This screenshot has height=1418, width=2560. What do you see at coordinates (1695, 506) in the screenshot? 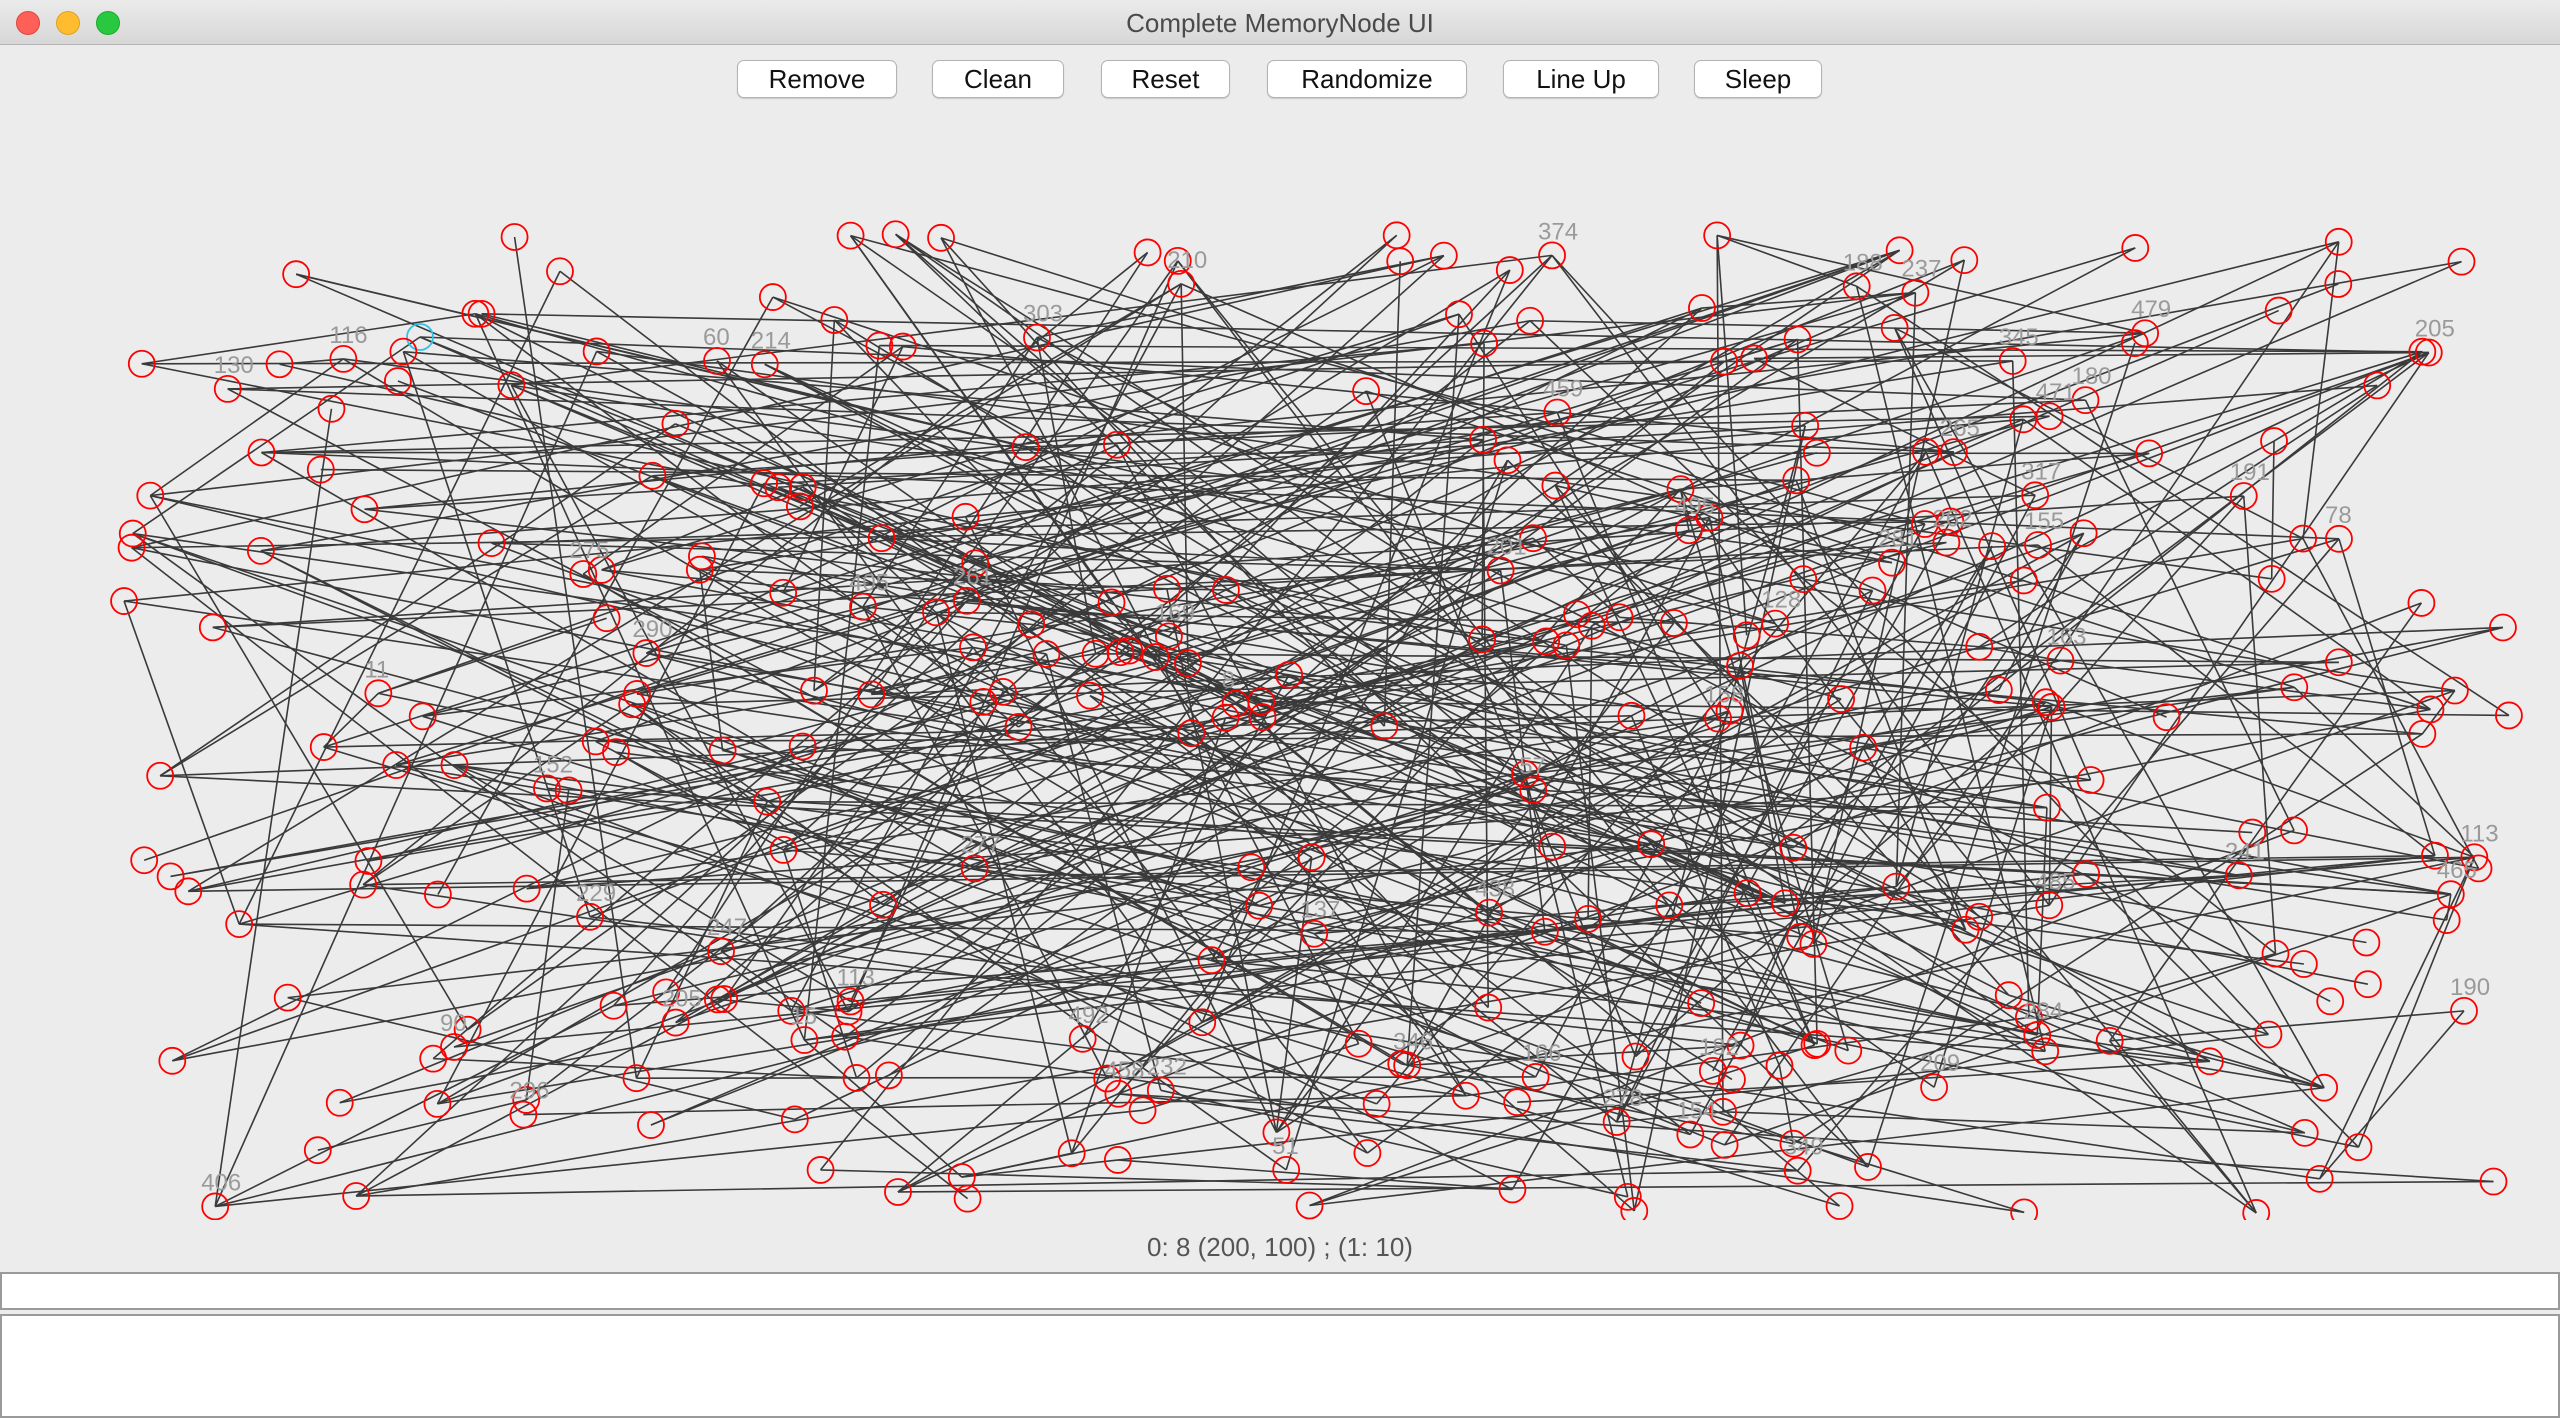
I see `memory-node-label: 495` at bounding box center [1695, 506].